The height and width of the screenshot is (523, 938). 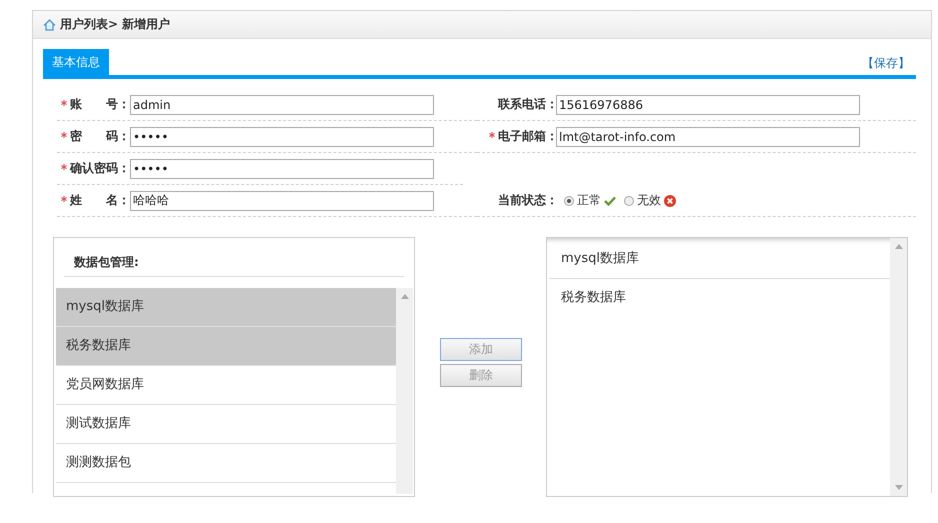 I want to click on check-icon, so click(x=610, y=201).